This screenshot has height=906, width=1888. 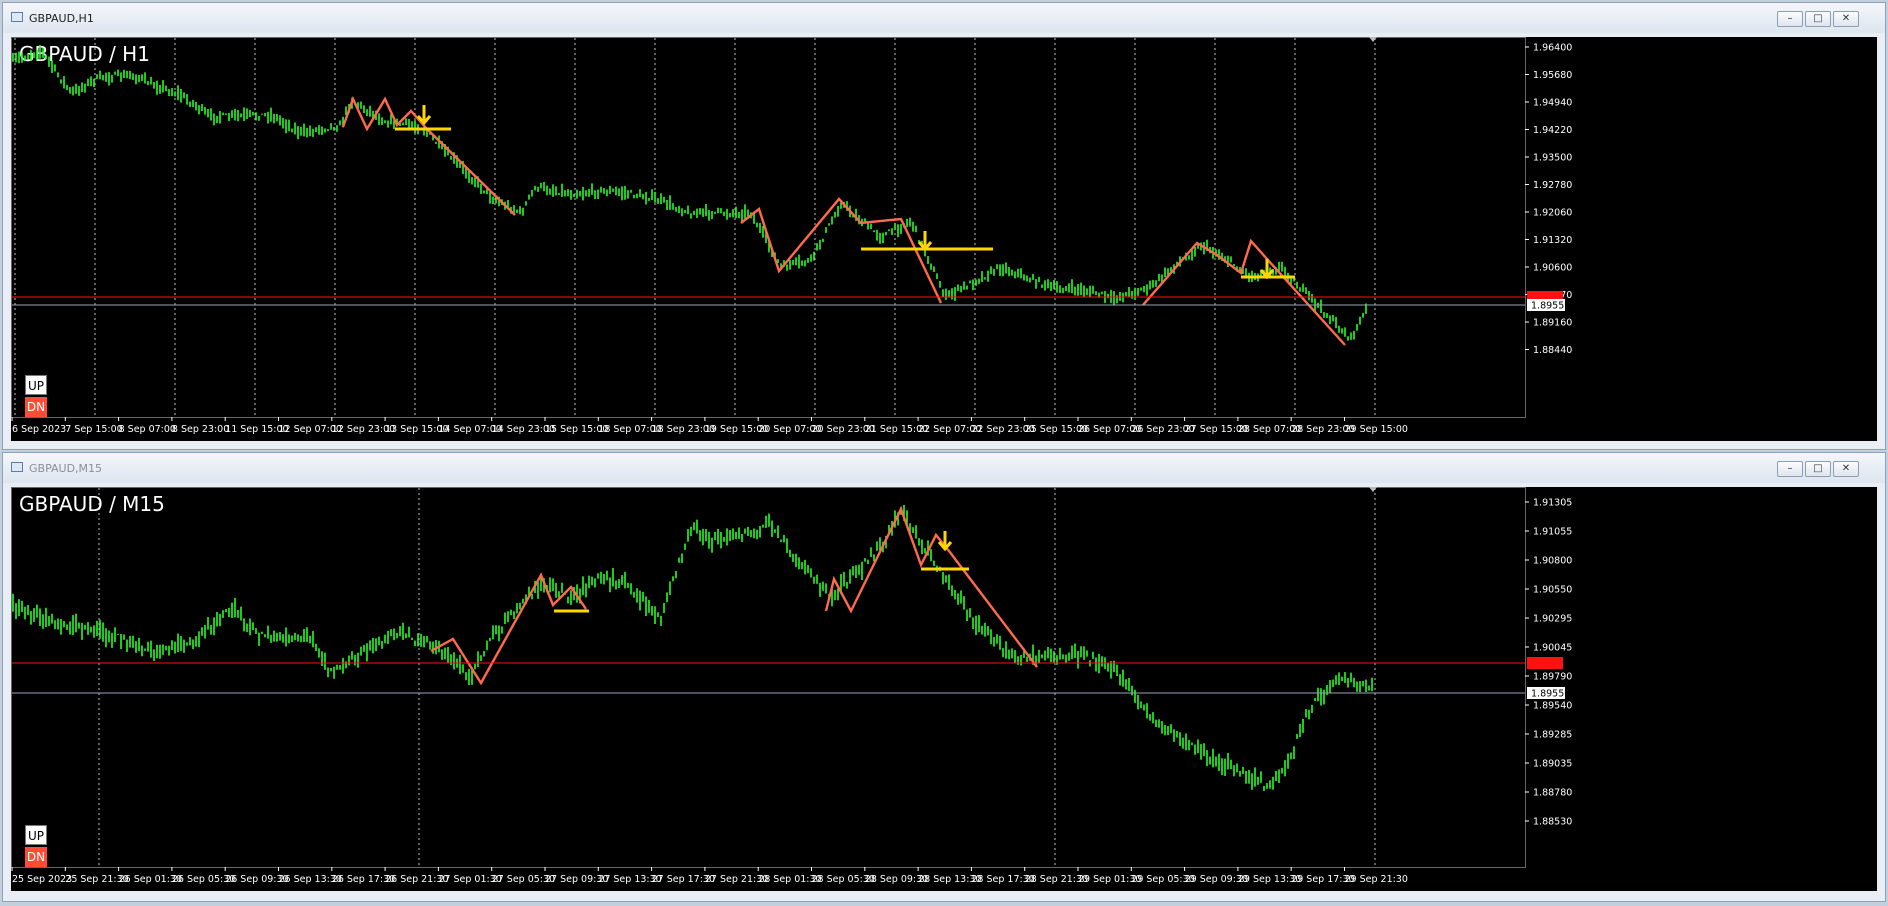 What do you see at coordinates (1545, 663) in the screenshot?
I see `red-price-marker` at bounding box center [1545, 663].